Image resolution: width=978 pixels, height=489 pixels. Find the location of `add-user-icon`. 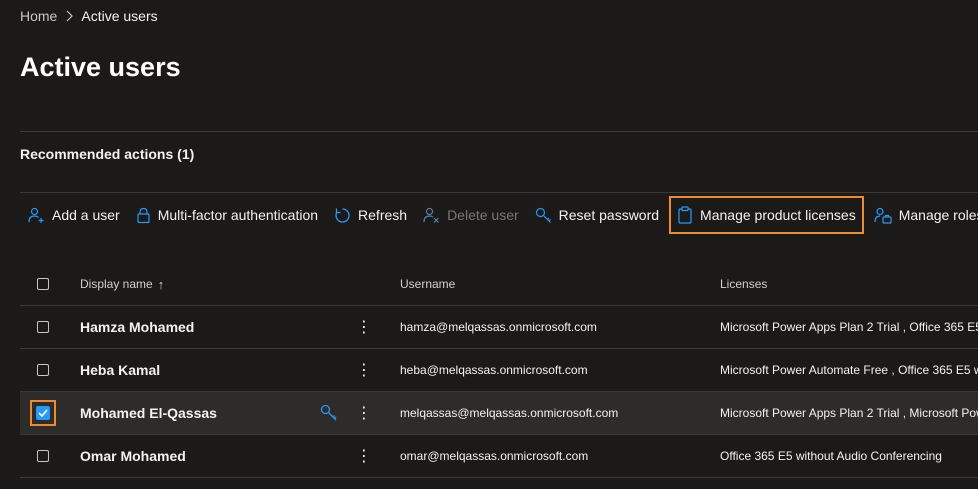

add-user-icon is located at coordinates (36, 215).